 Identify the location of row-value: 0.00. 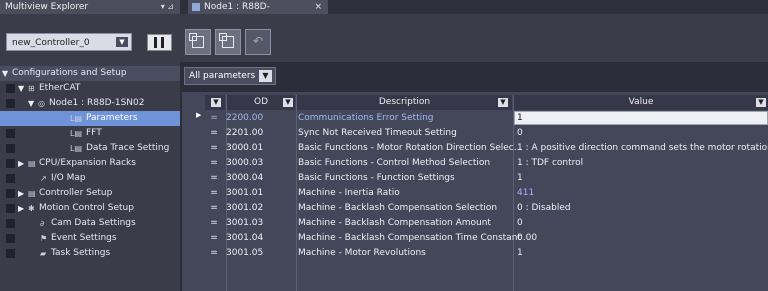
(642, 238).